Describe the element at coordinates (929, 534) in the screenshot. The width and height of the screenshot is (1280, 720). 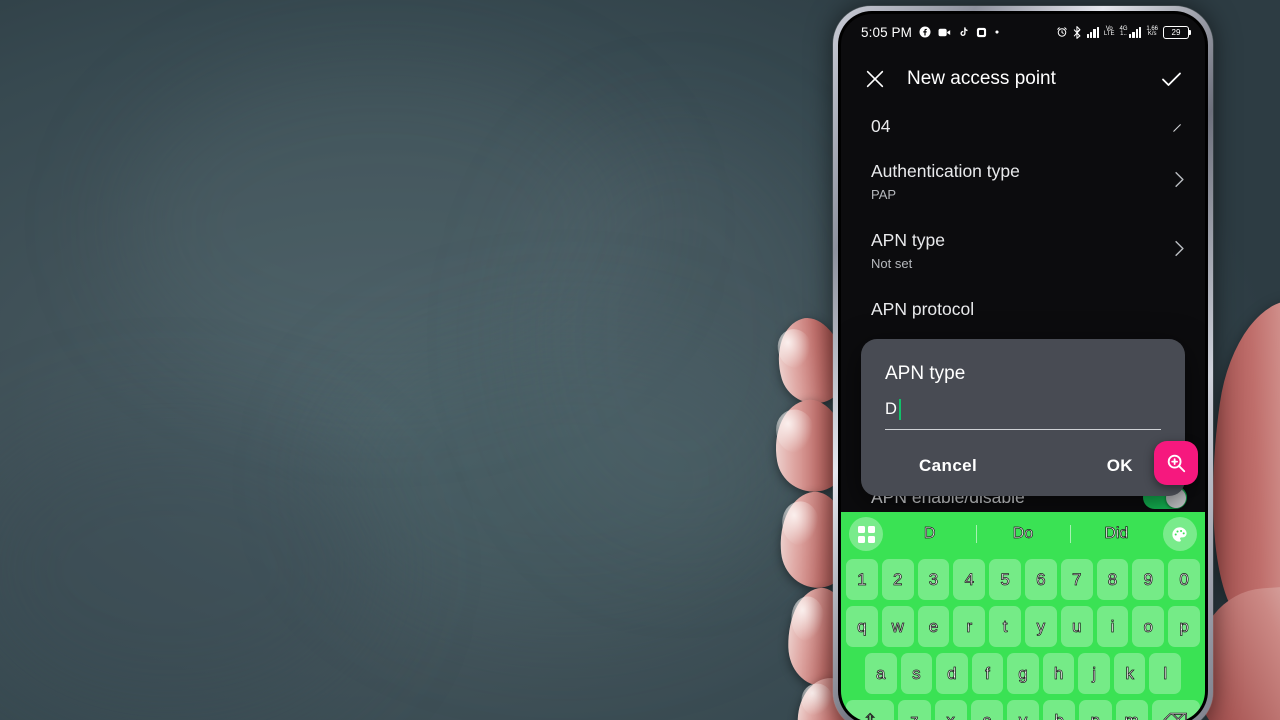
I see `suggestion-item: D` at that location.